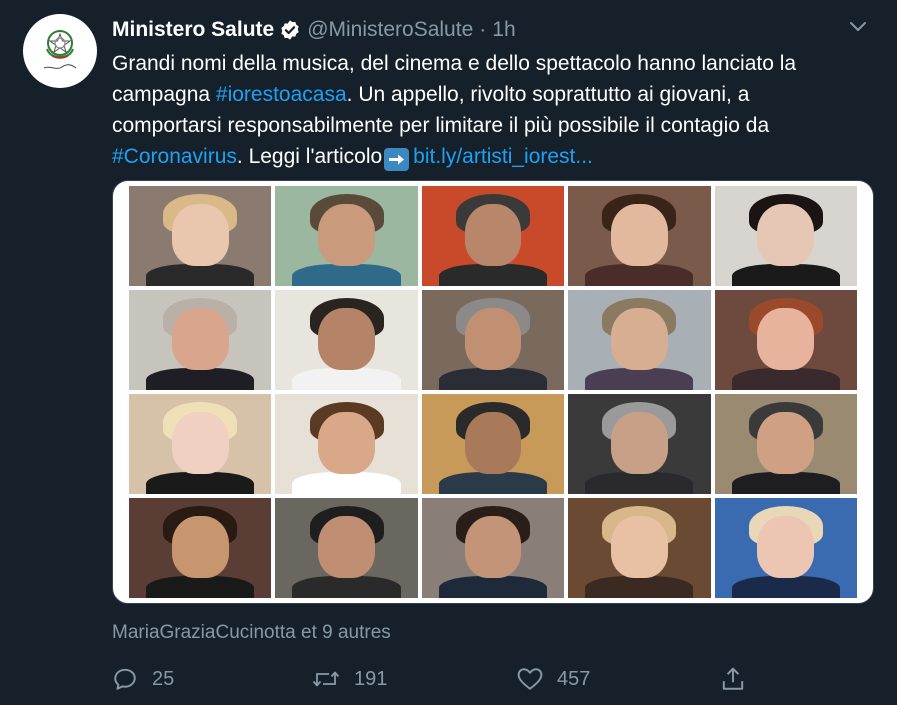 The image size is (897, 705). I want to click on retweet-icon, so click(326, 679).